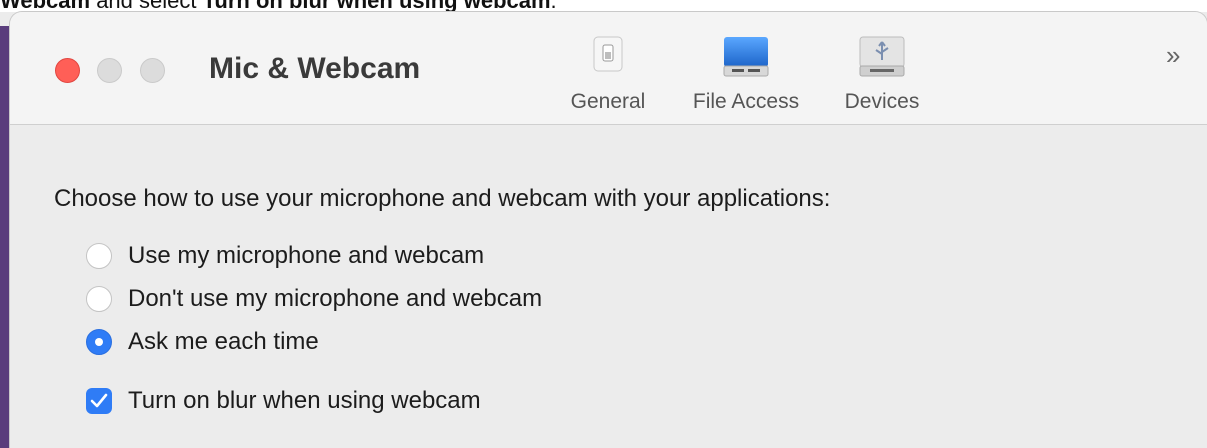 This screenshot has height=448, width=1207. Describe the element at coordinates (306, 255) in the screenshot. I see `option-label: Use my microphone and webcam` at that location.